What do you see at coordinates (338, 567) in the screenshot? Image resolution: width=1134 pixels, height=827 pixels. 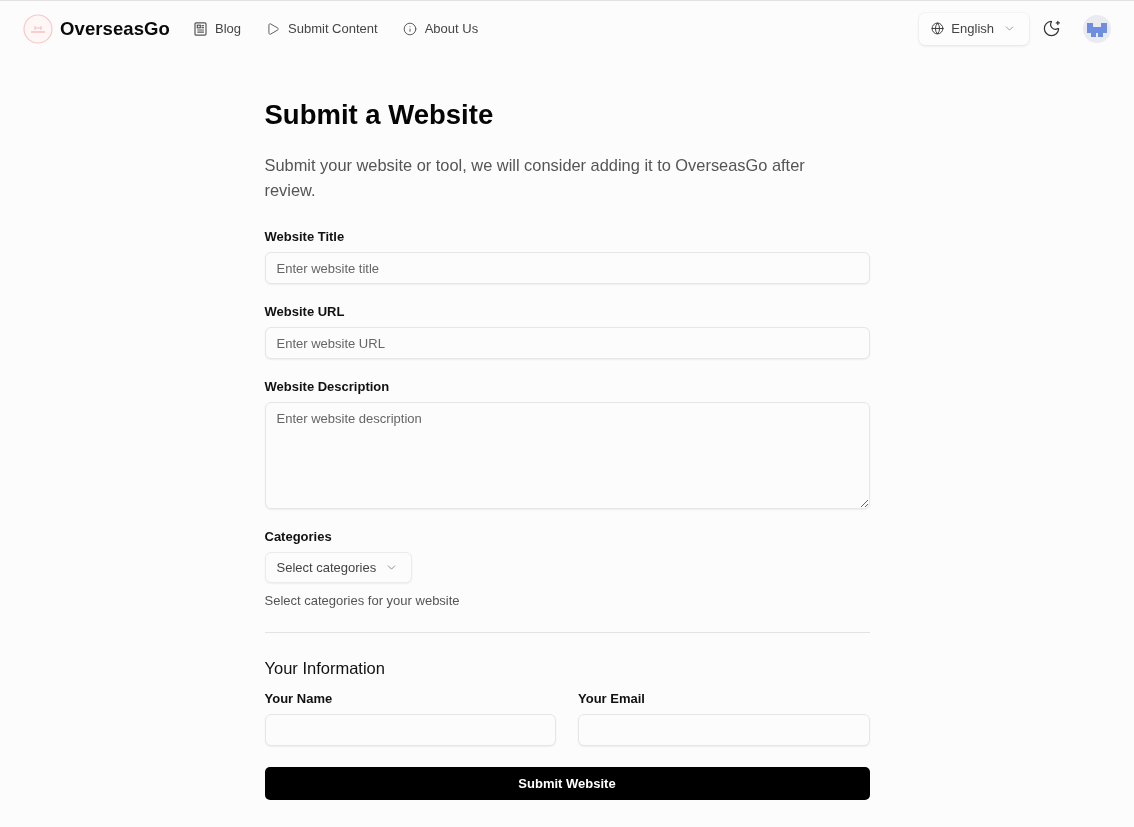 I see `categories-select: Select categories` at bounding box center [338, 567].